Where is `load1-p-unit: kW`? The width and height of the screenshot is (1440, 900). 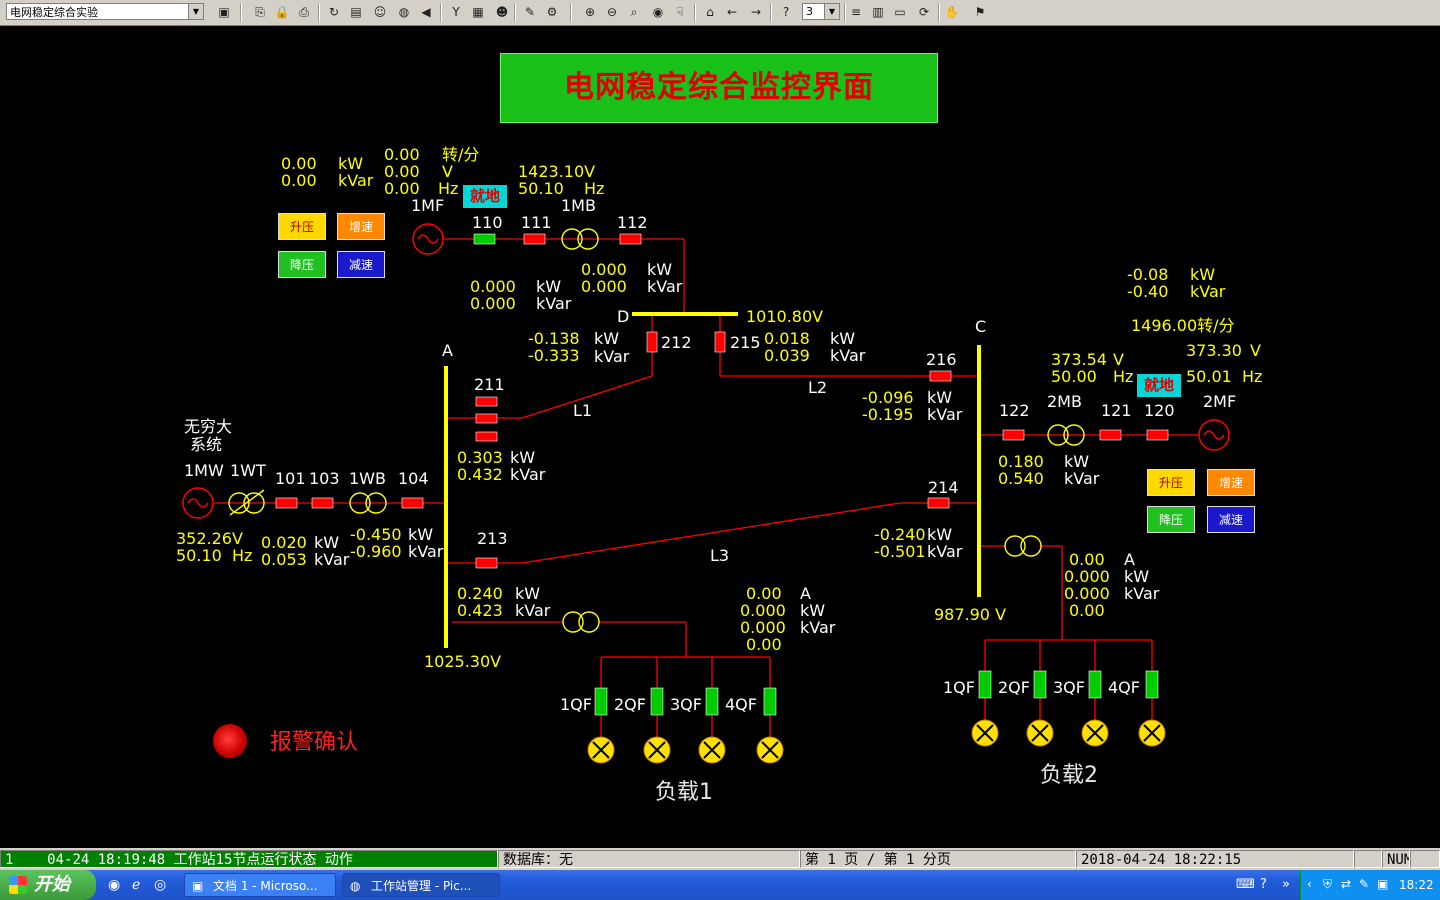 load1-p-unit: kW is located at coordinates (813, 610).